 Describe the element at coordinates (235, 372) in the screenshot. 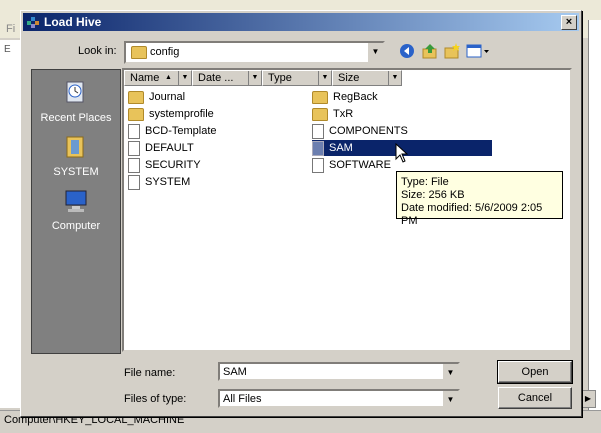

I see `file-name-value: SAM` at that location.